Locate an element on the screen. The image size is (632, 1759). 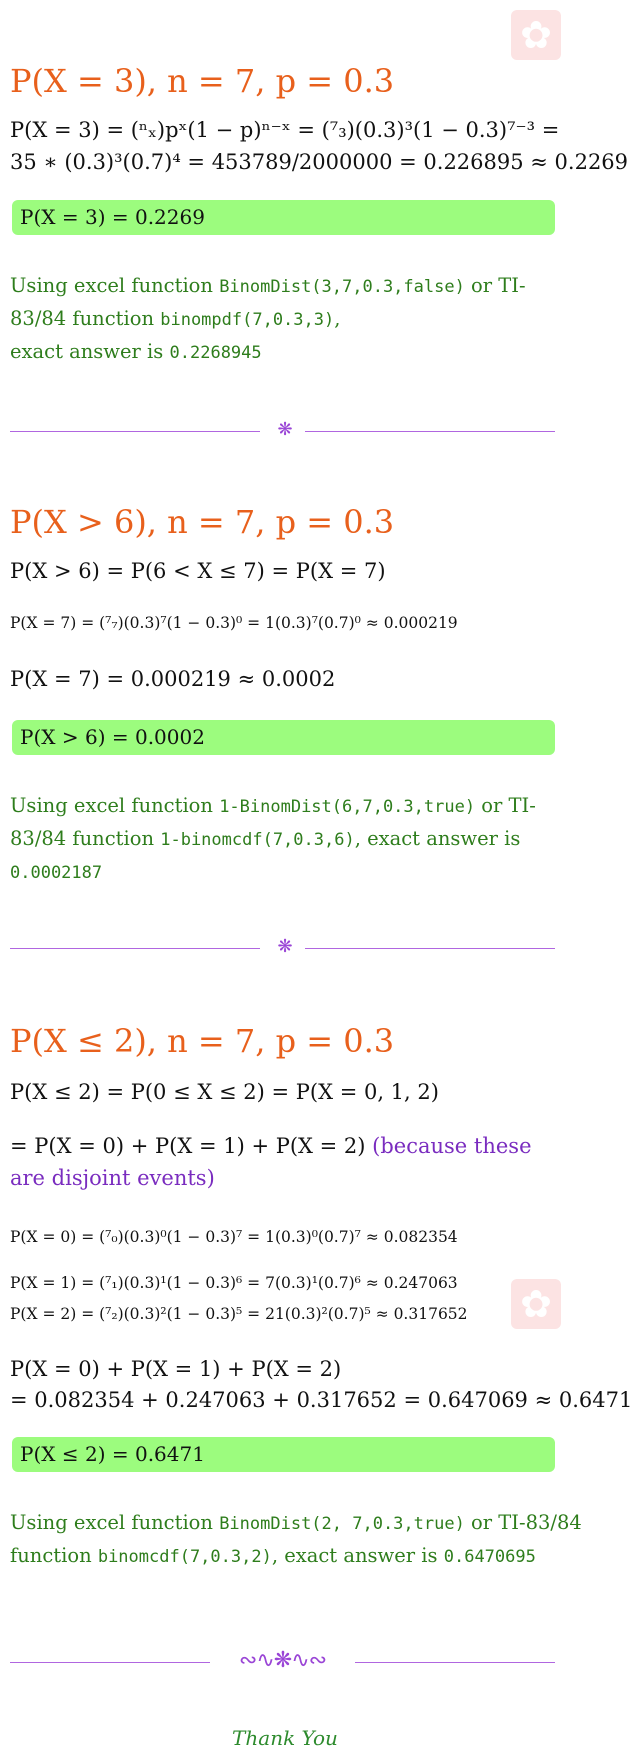
exact-text: exact answer is is located at coordinates (90, 351).